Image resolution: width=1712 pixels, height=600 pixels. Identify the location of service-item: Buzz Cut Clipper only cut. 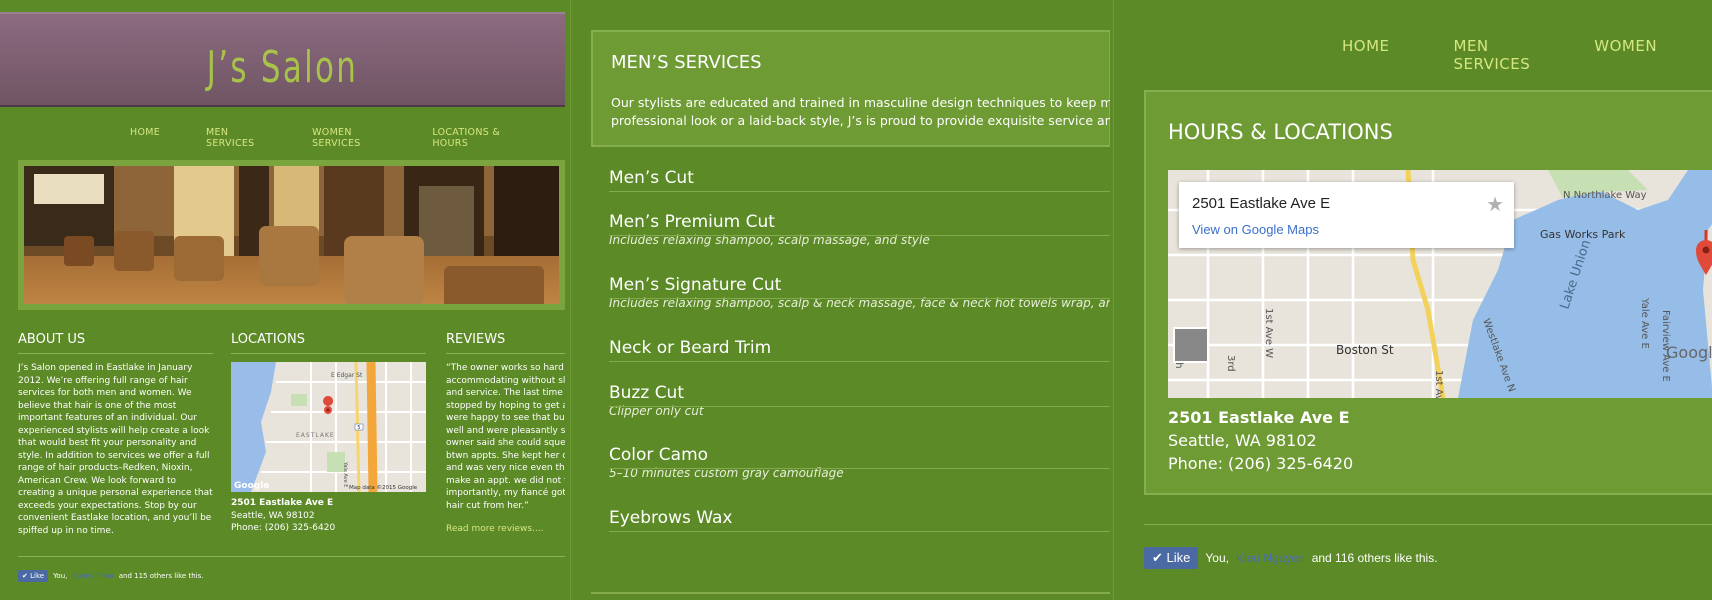
(859, 400).